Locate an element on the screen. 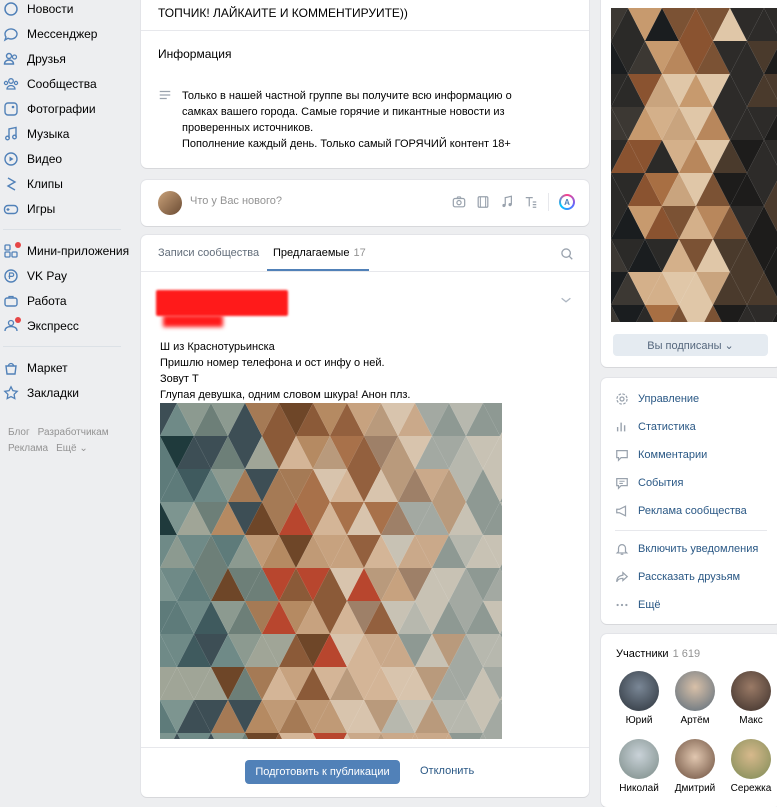 The width and height of the screenshot is (777, 807). search-icon is located at coordinates (567, 254).